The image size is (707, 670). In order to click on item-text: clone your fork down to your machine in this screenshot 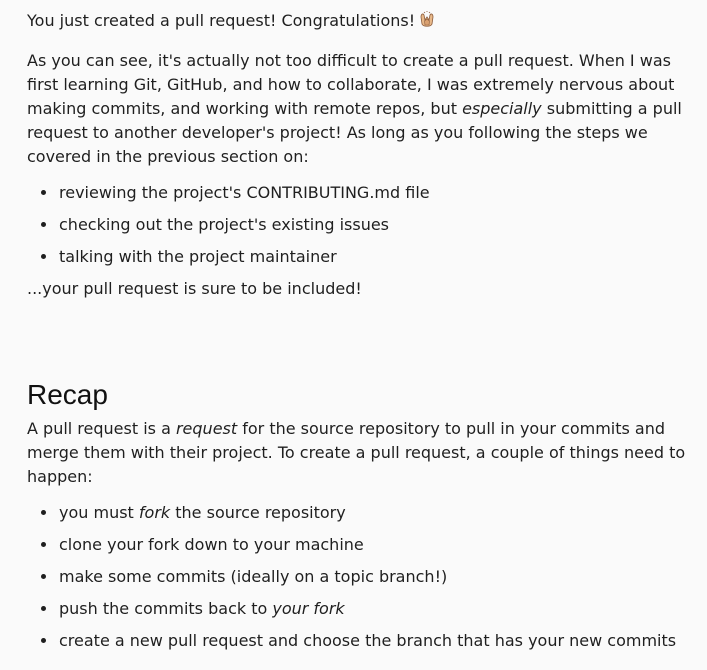, I will do `click(211, 544)`.